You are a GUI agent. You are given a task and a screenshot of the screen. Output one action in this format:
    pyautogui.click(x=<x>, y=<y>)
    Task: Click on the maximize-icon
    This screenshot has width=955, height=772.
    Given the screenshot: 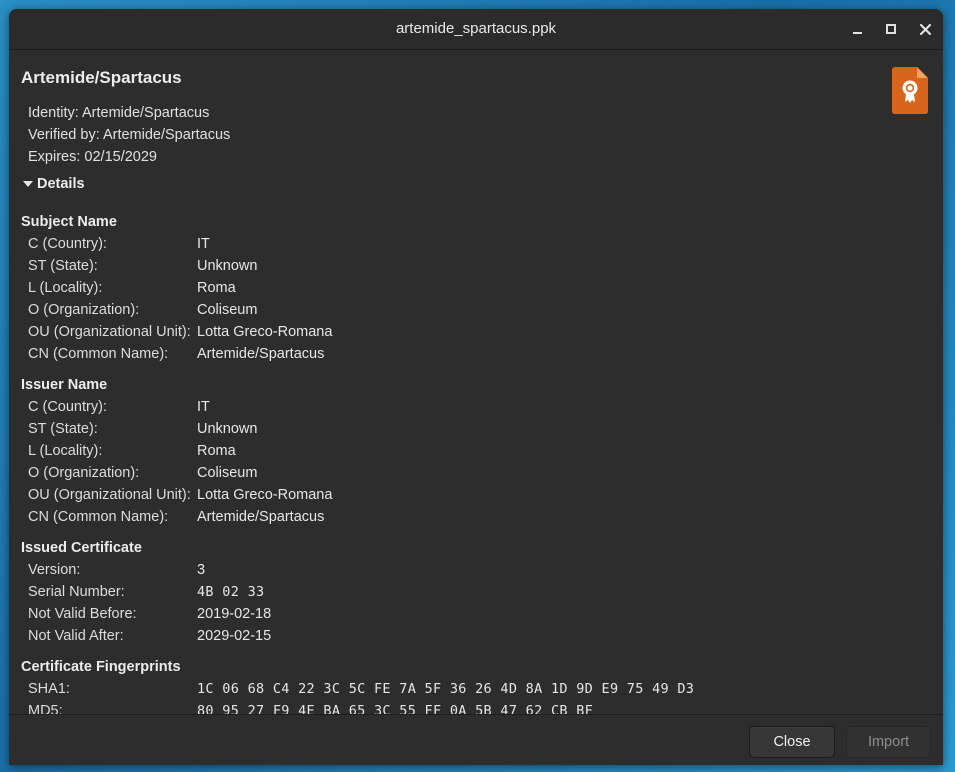 What is the action you would take?
    pyautogui.click(x=891, y=29)
    